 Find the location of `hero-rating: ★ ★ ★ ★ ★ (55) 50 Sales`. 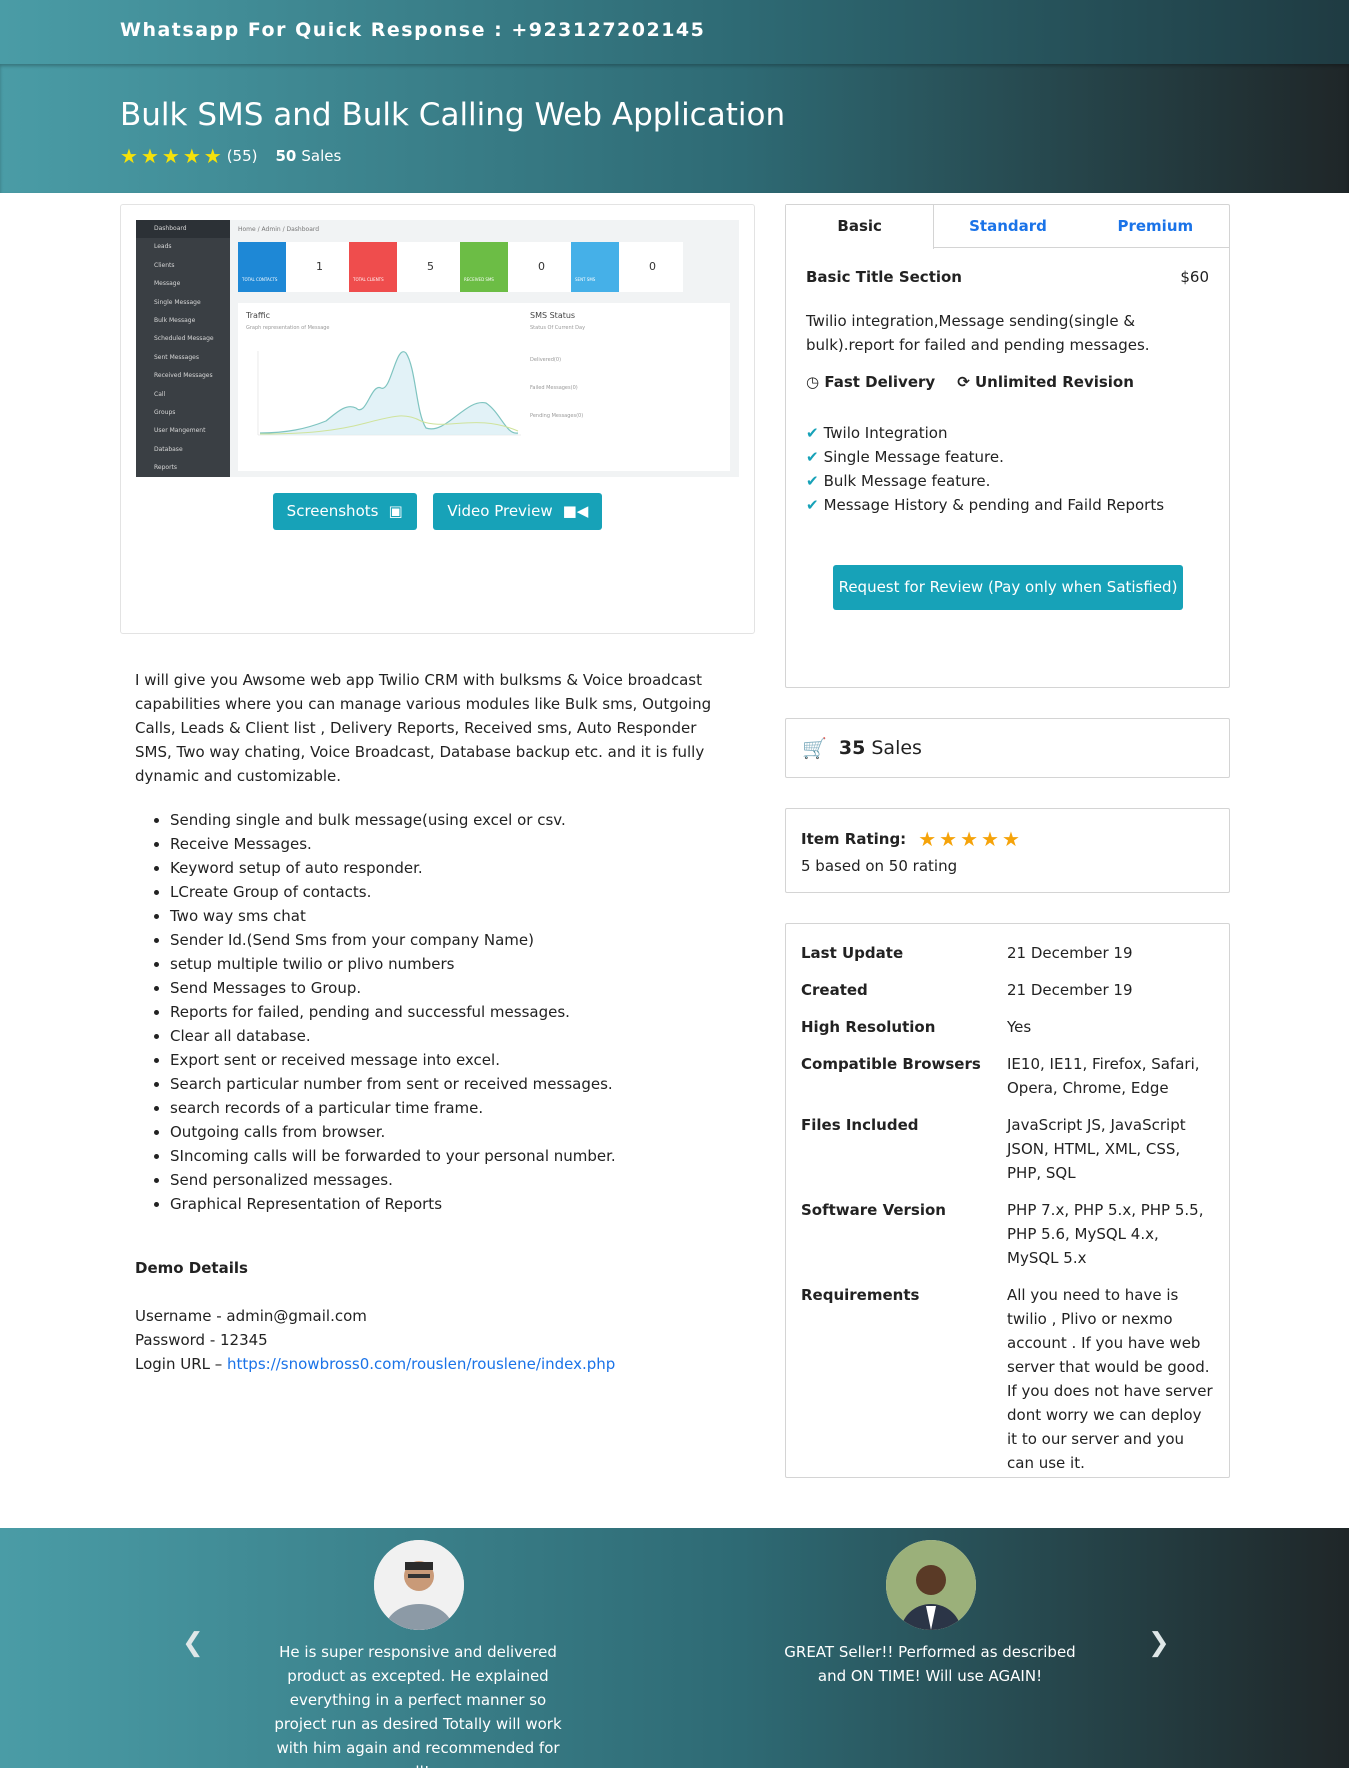

hero-rating: ★ ★ ★ ★ ★ (55) 50 Sales is located at coordinates (230, 156).